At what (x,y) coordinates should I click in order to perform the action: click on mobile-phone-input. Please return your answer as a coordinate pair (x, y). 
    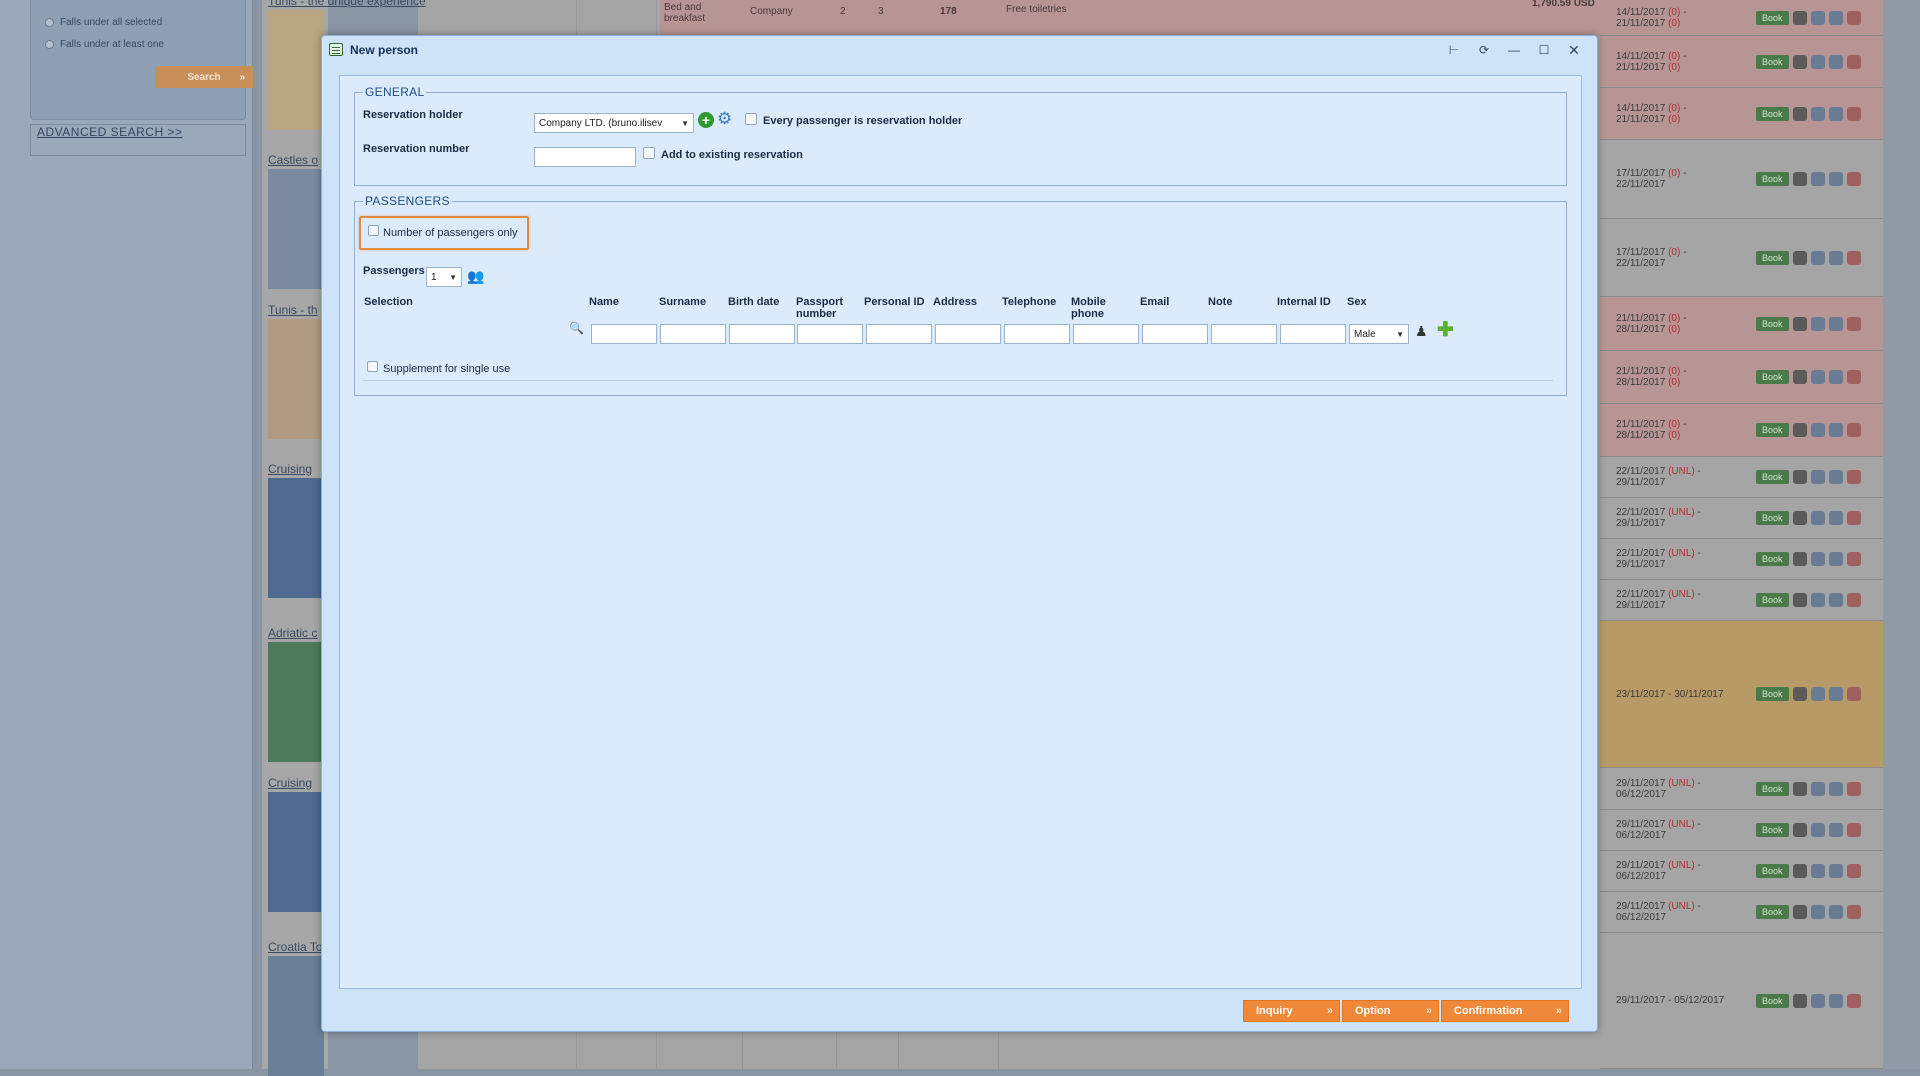
    Looking at the image, I should click on (1106, 334).